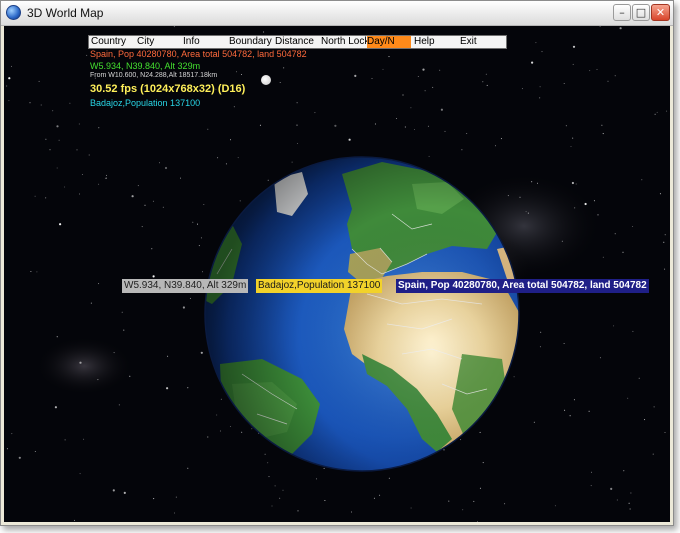  What do you see at coordinates (154, 75) in the screenshot?
I see `hud-from-info: From W10.600, N24.288,Alt 18517.18km` at bounding box center [154, 75].